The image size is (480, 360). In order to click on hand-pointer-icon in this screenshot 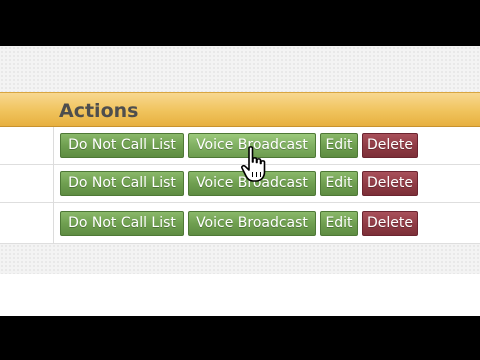, I will do `click(253, 164)`.